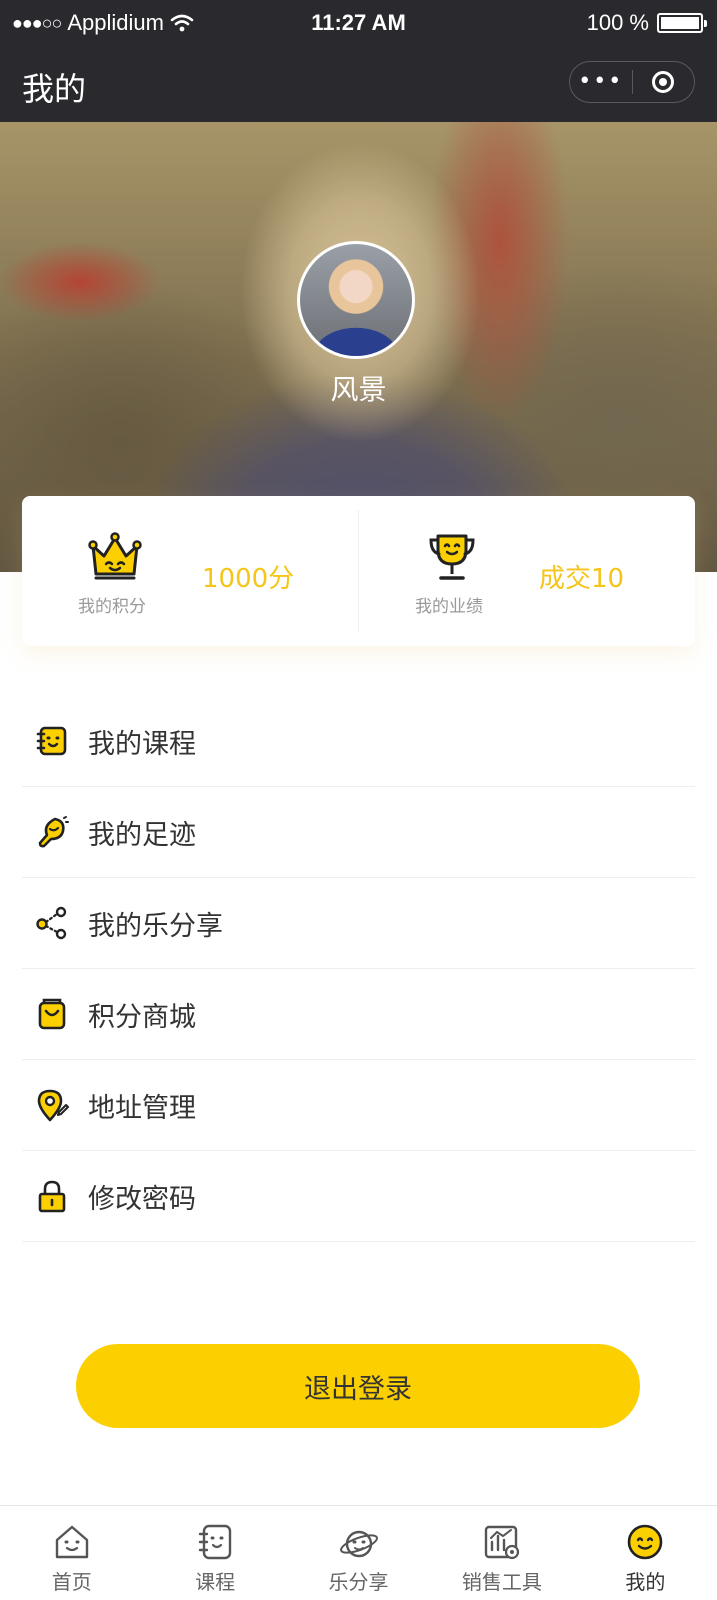 This screenshot has width=717, height=1600. I want to click on menu-item-label: 地址管理, so click(142, 1108).